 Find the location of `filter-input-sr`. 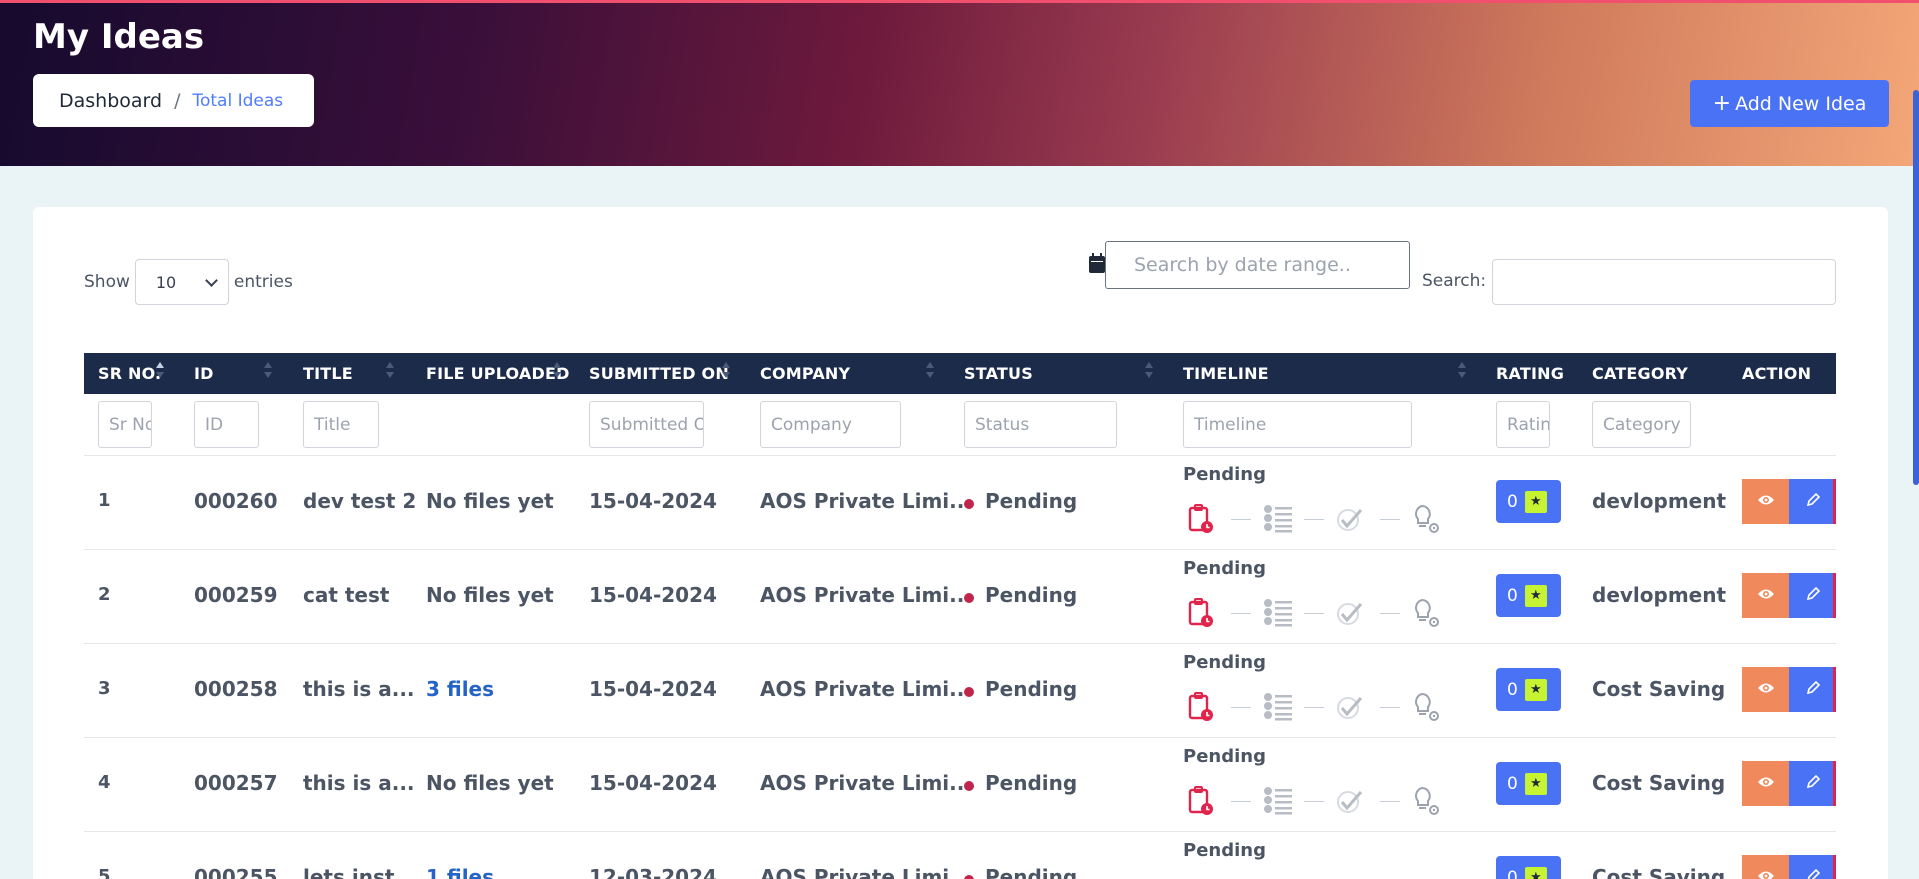

filter-input-sr is located at coordinates (125, 424).